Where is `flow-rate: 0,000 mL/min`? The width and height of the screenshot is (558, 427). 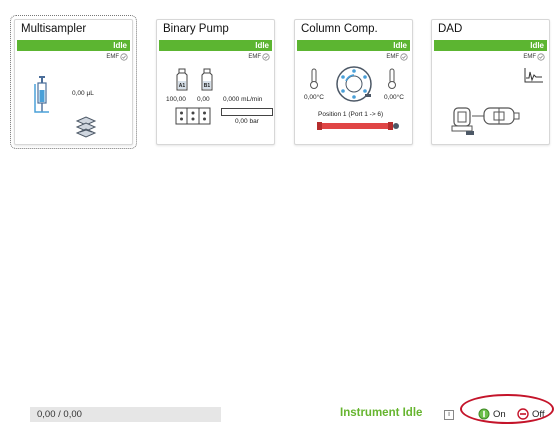 flow-rate: 0,000 mL/min is located at coordinates (243, 99).